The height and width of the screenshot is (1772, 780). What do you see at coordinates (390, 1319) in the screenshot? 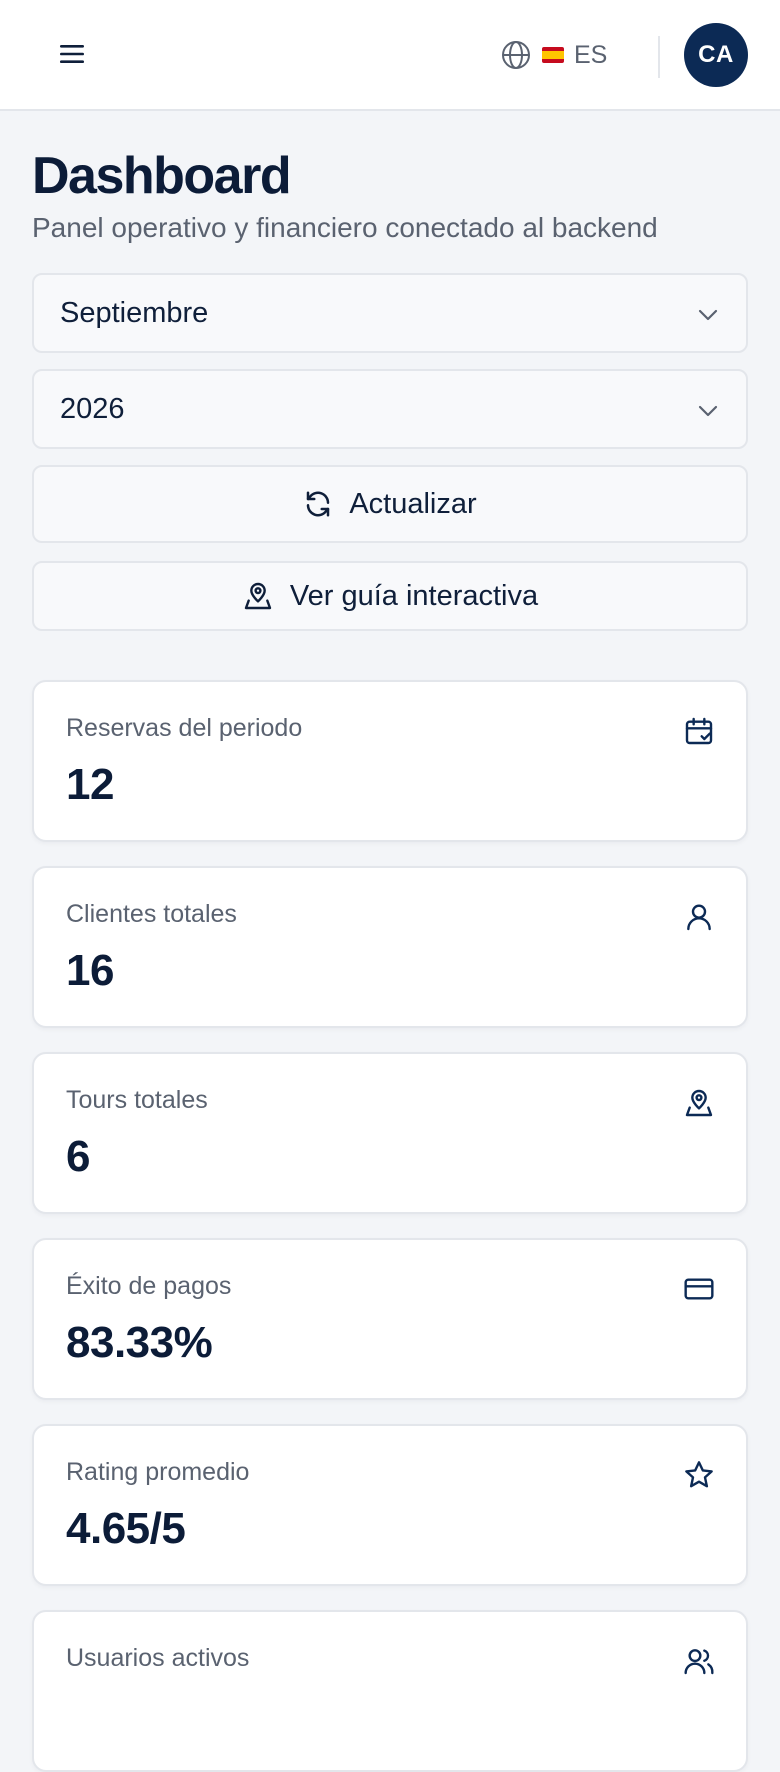
I see `stat-card-payment-success: Éxito de pagos 83.33%` at bounding box center [390, 1319].